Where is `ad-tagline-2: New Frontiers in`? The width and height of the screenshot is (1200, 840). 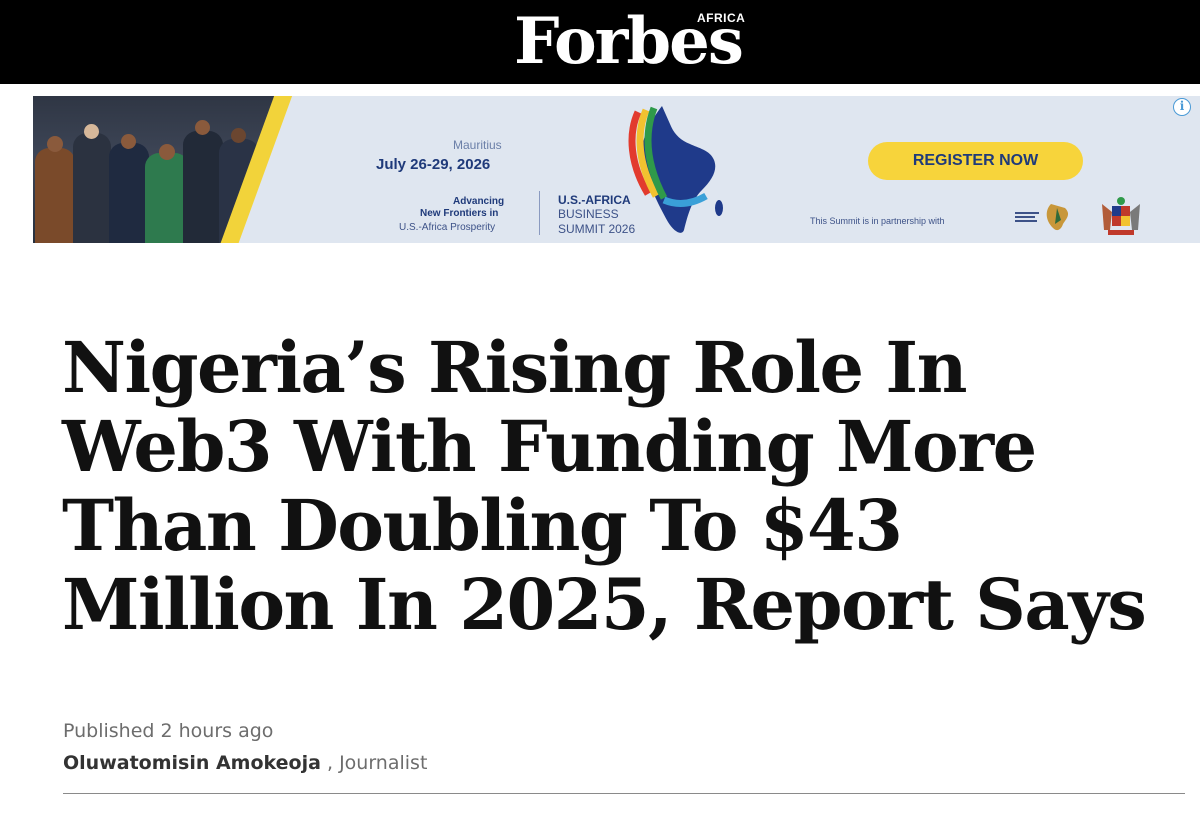
ad-tagline-2: New Frontiers in is located at coordinates (459, 213).